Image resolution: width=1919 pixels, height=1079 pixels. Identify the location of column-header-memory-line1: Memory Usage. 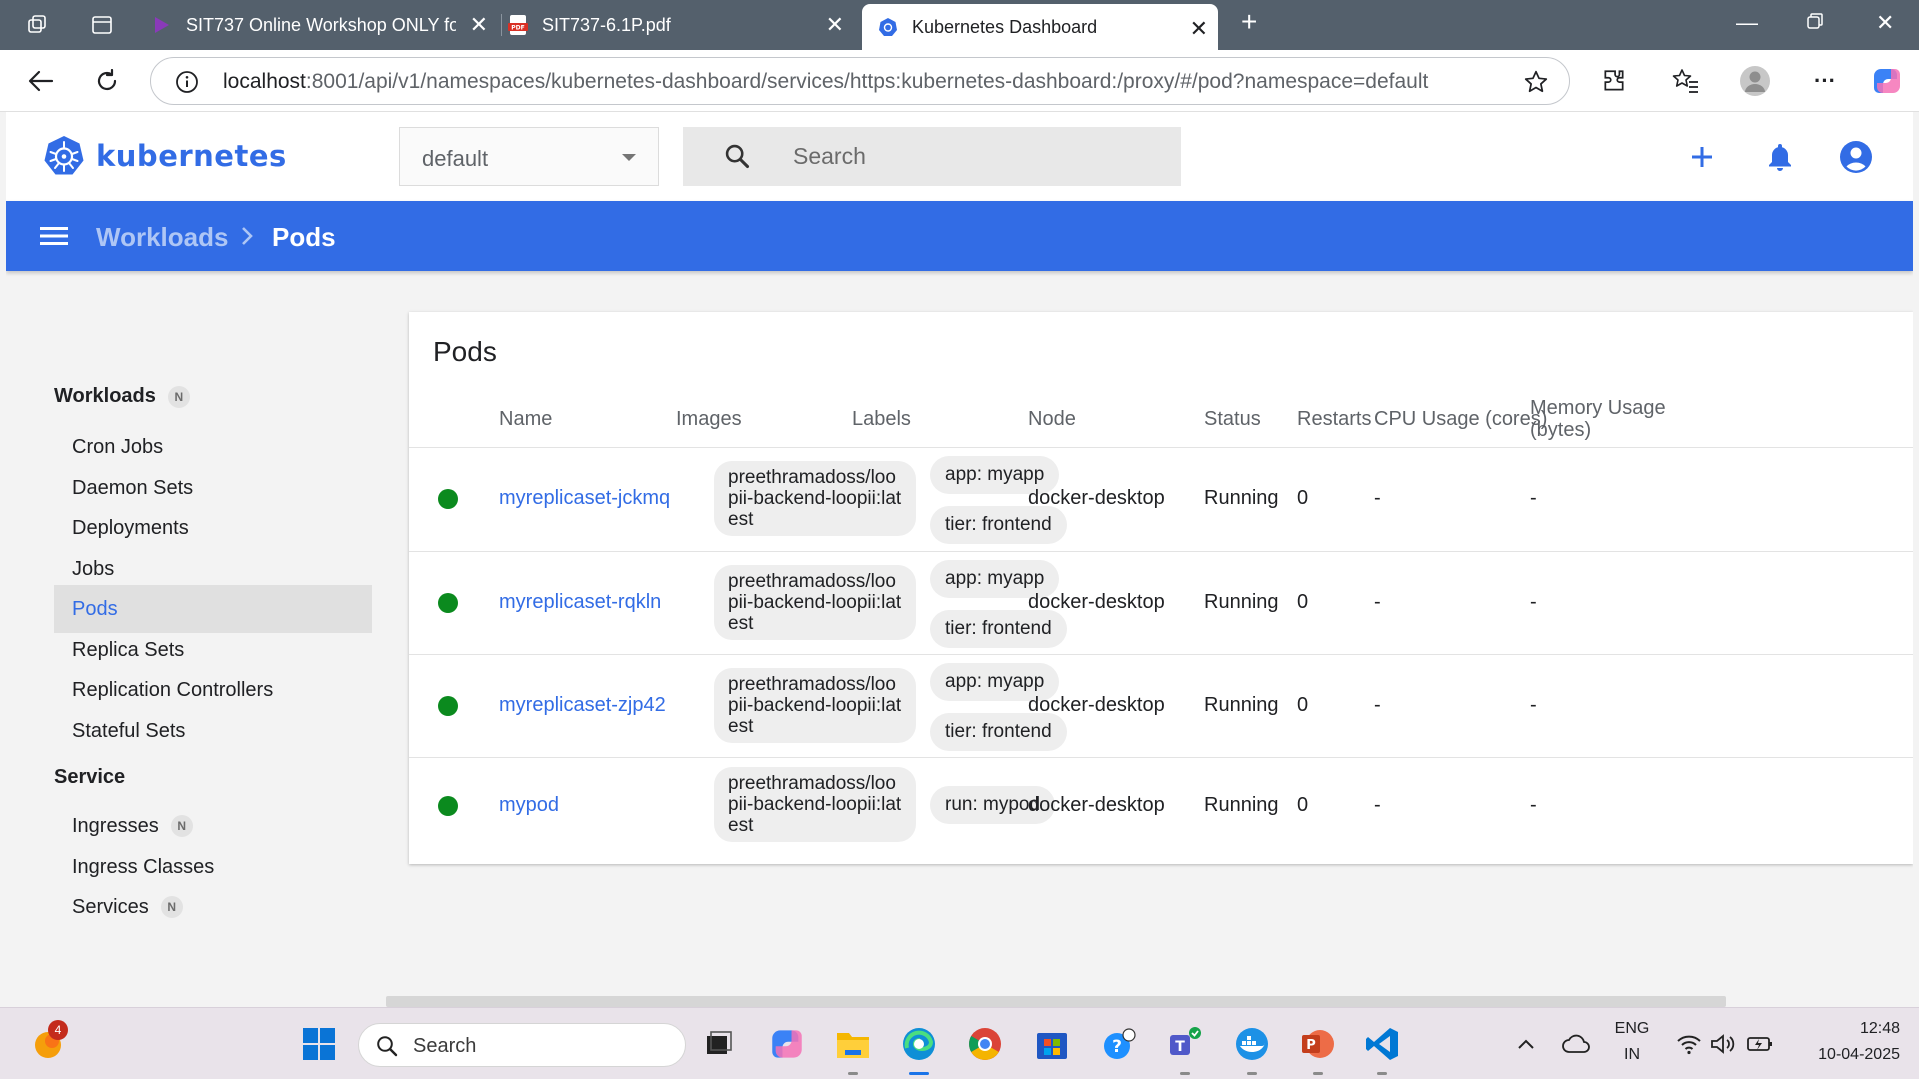
(1598, 408).